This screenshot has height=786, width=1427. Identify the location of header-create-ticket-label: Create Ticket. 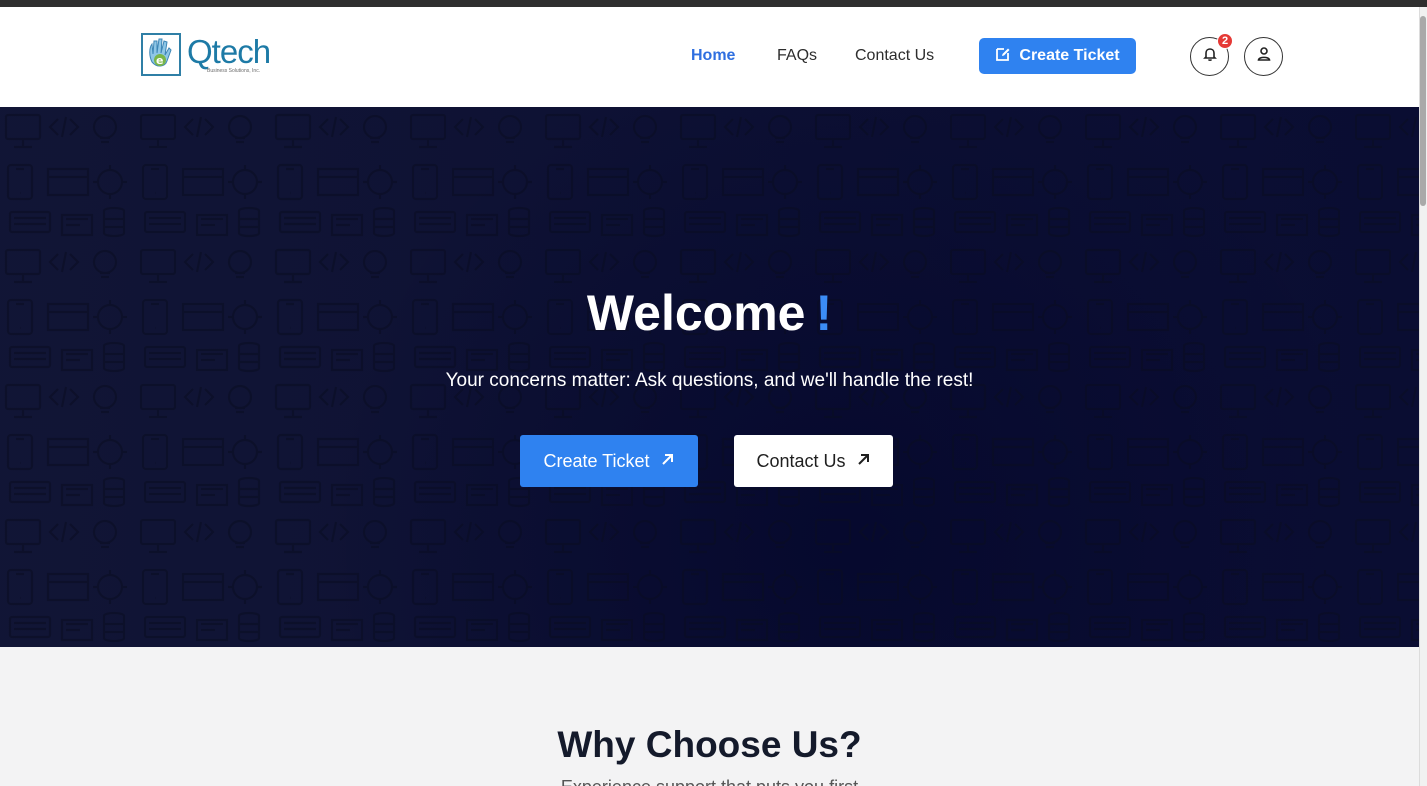
(1069, 55).